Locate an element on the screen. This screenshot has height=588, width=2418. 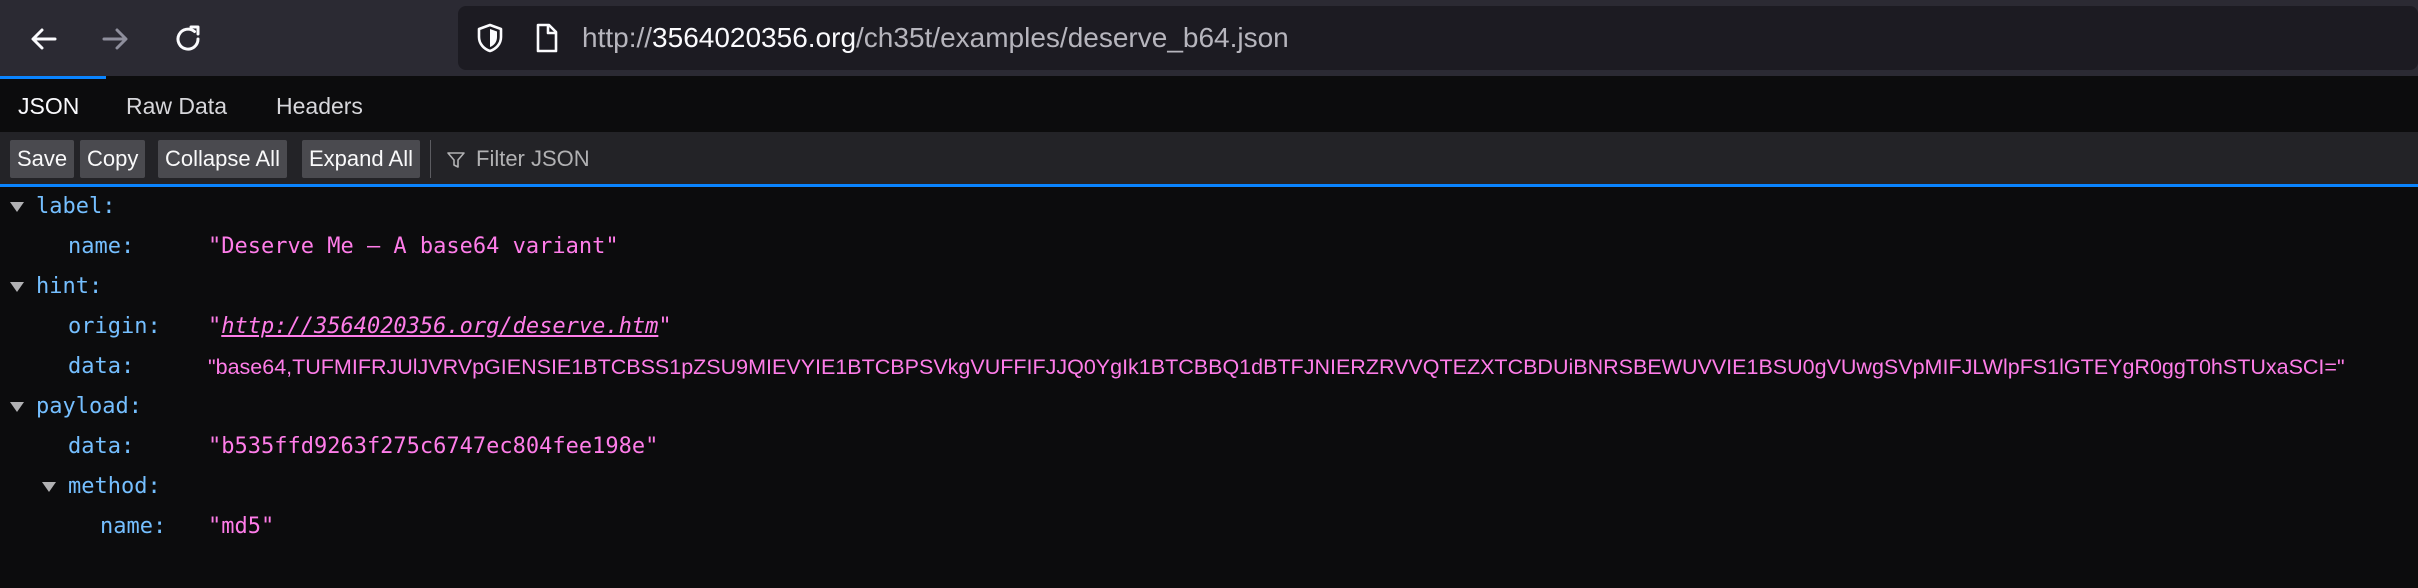
json-string-value: "md5" is located at coordinates (241, 526).